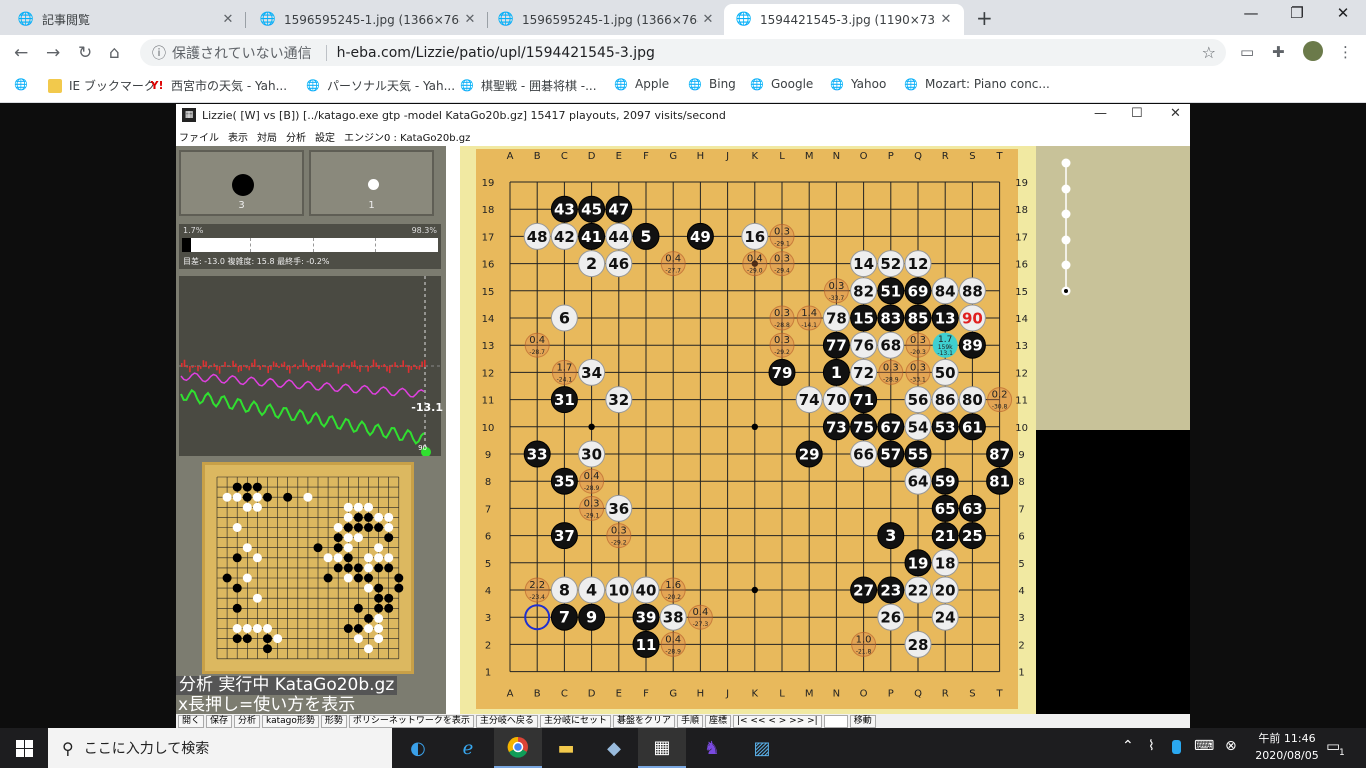 The width and height of the screenshot is (1366, 768). What do you see at coordinates (325, 136) in the screenshot?
I see `menu-settings: 設定` at bounding box center [325, 136].